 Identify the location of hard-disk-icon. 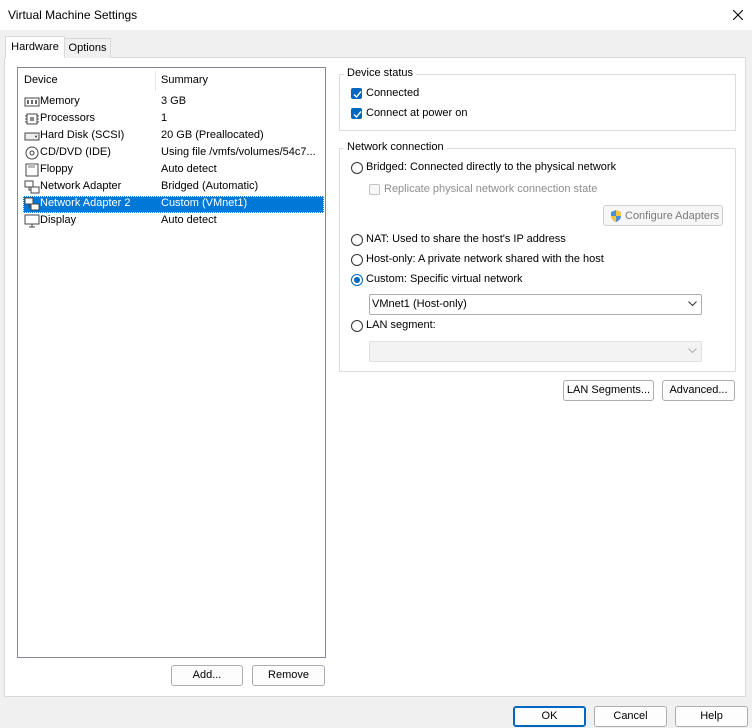
(32, 136).